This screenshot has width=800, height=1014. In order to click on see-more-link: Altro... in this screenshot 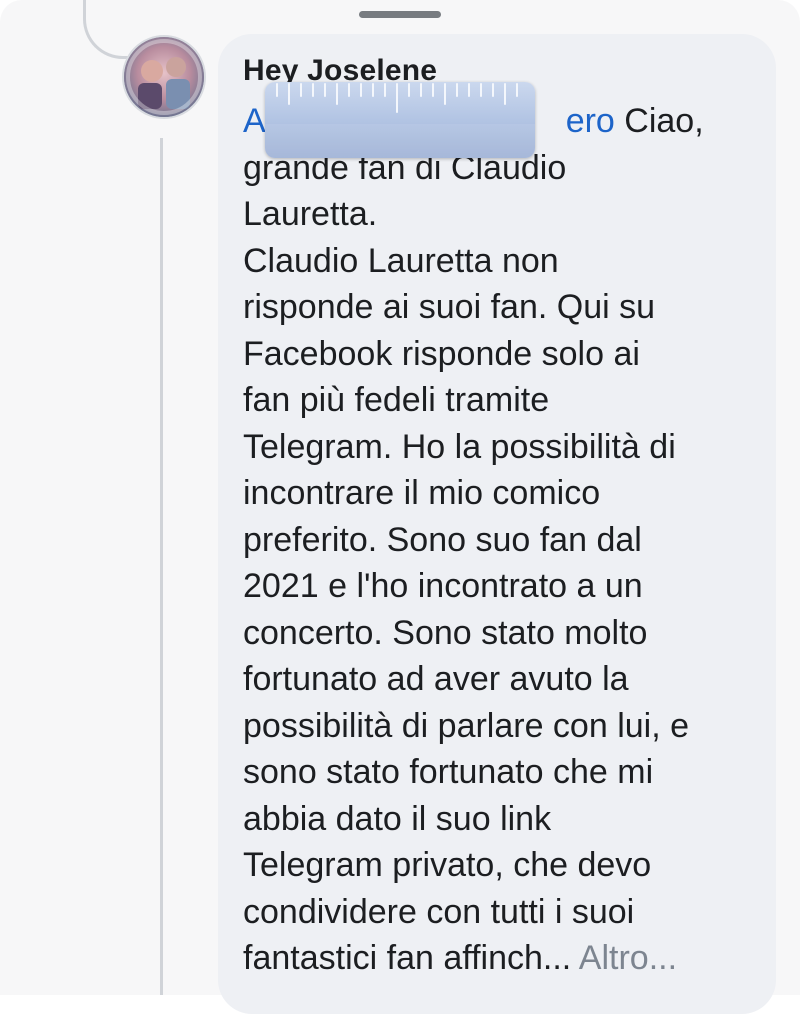, I will do `click(624, 958)`.